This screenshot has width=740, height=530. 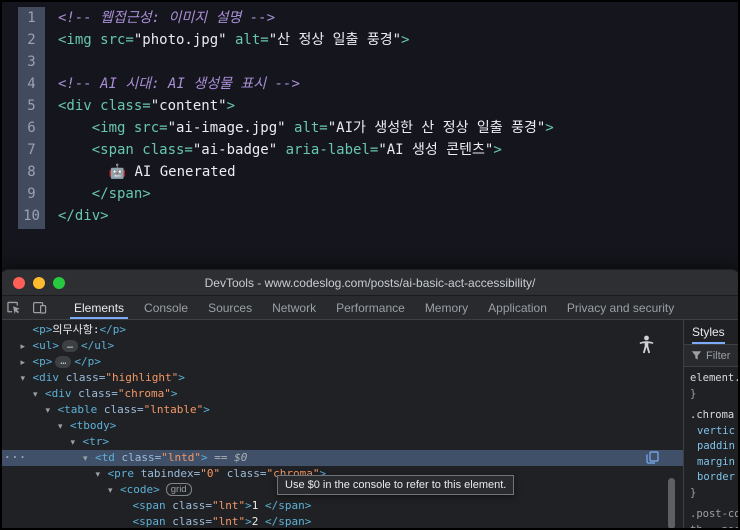 I want to click on dom-token: "lnt", so click(x=228, y=521).